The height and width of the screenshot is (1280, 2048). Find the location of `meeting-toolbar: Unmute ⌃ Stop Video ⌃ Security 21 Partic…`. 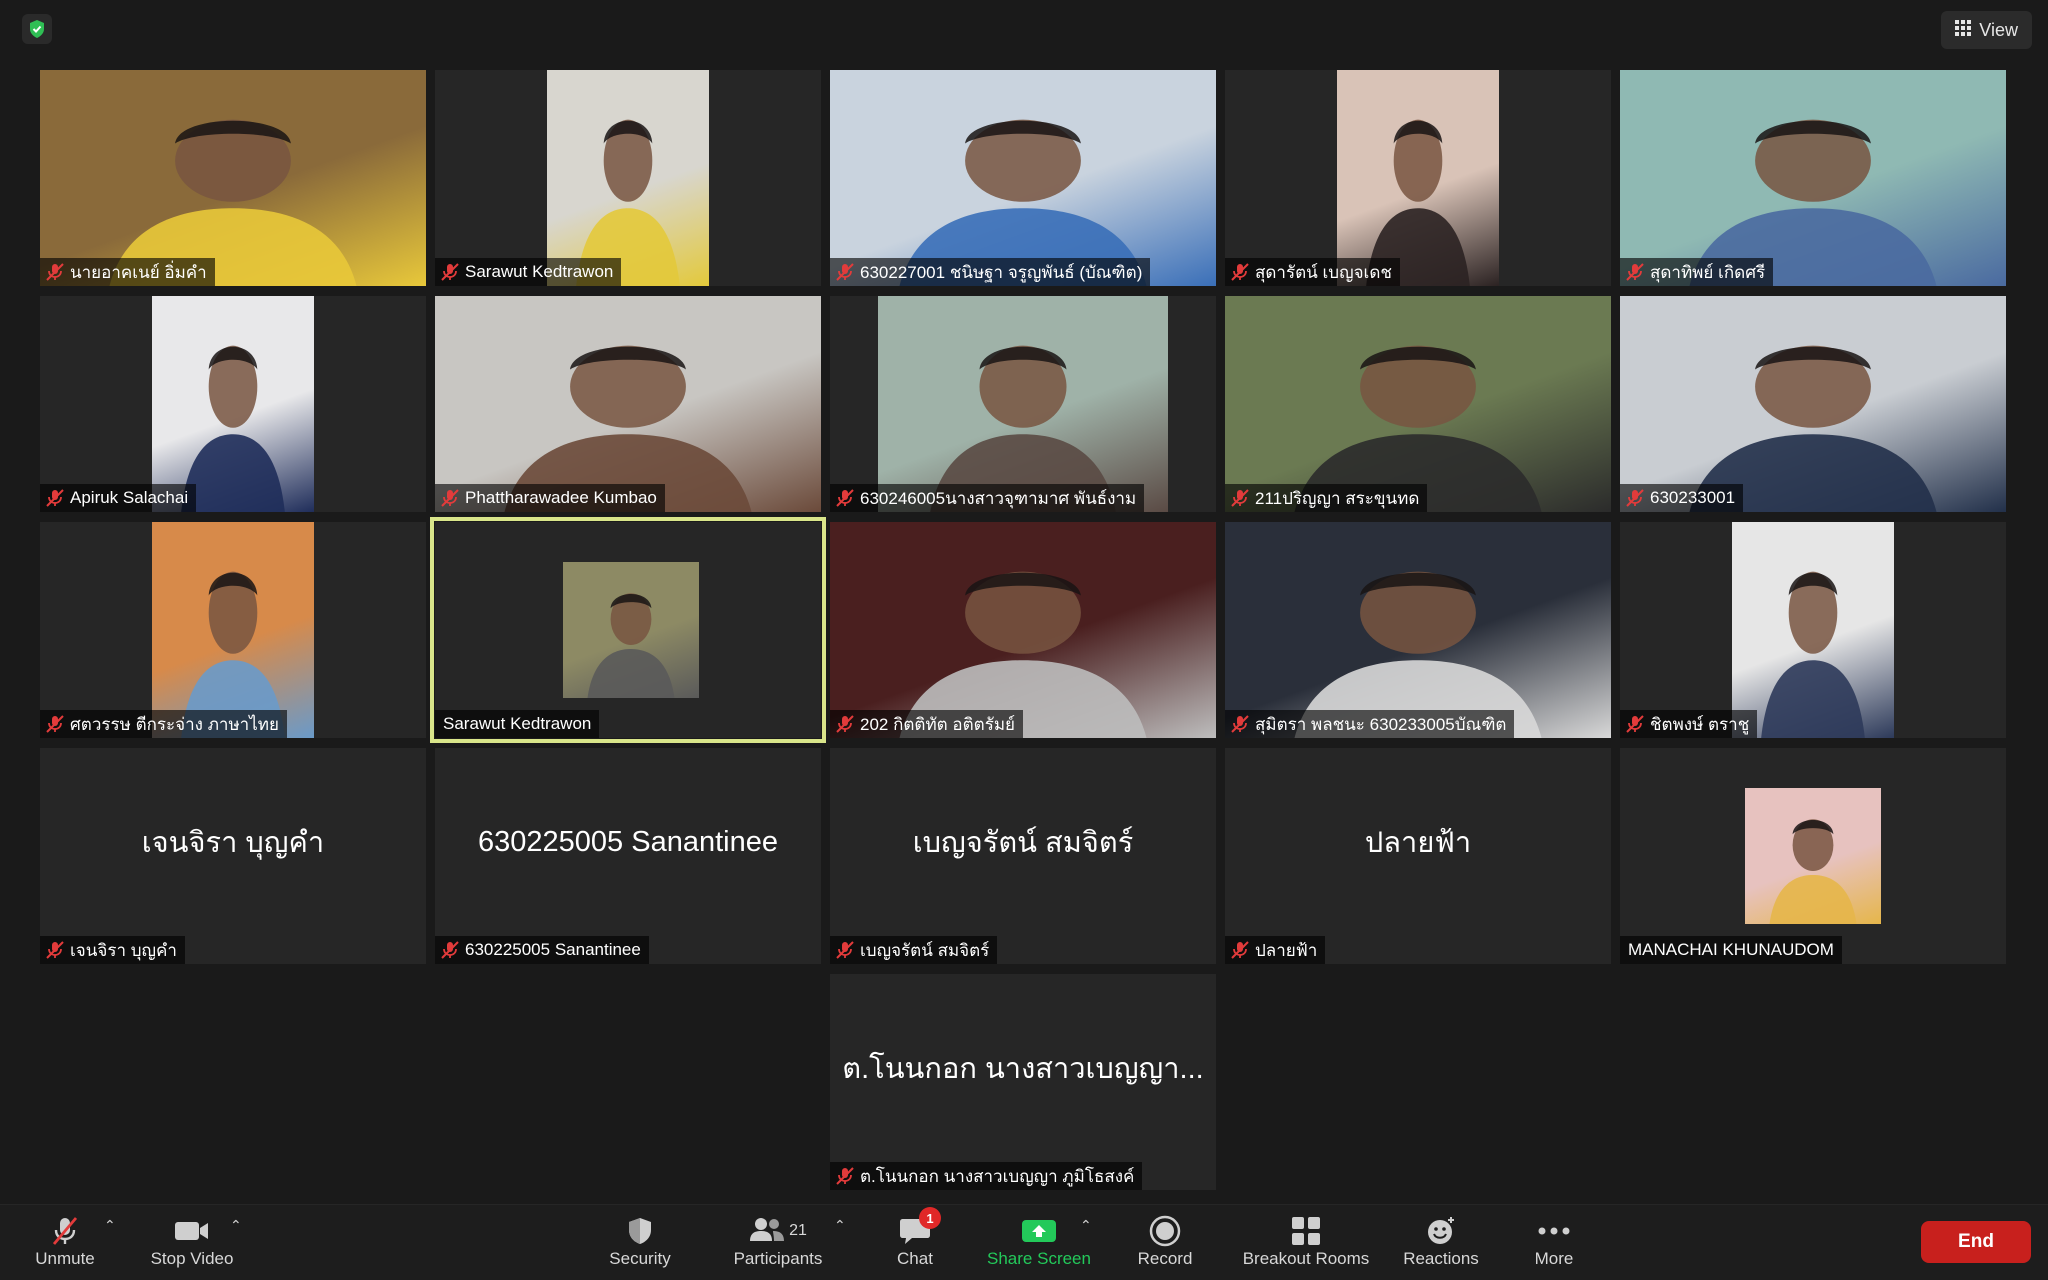

meeting-toolbar: Unmute ⌃ Stop Video ⌃ Security 21 Partic… is located at coordinates (1024, 1242).